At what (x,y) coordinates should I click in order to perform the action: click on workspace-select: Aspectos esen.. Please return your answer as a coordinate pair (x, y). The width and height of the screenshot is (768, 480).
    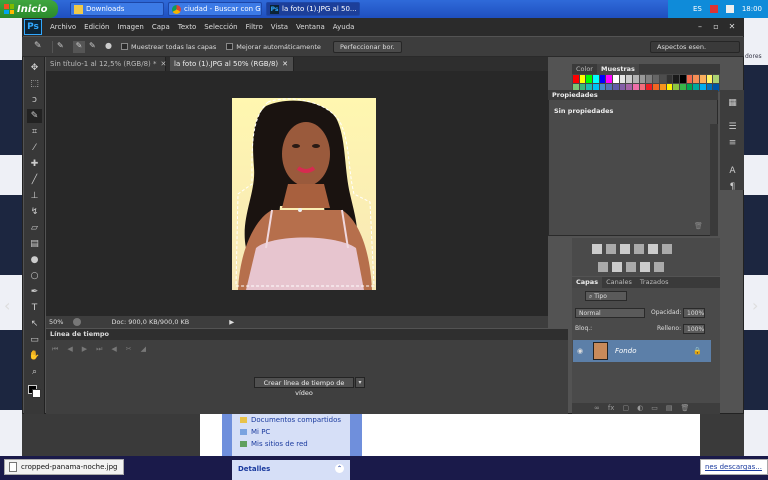
    Looking at the image, I should click on (695, 46).